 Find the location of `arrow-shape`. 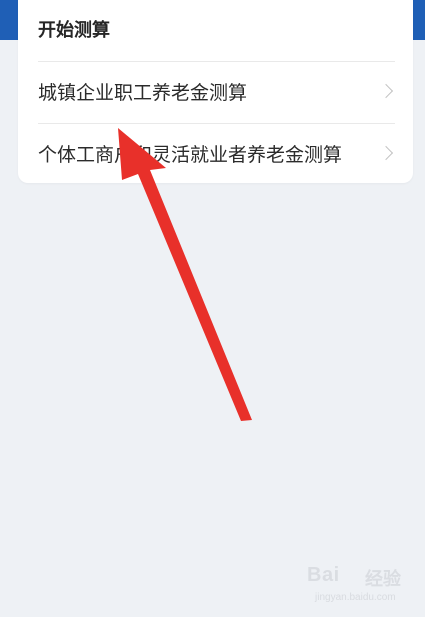

arrow-shape is located at coordinates (185, 274).